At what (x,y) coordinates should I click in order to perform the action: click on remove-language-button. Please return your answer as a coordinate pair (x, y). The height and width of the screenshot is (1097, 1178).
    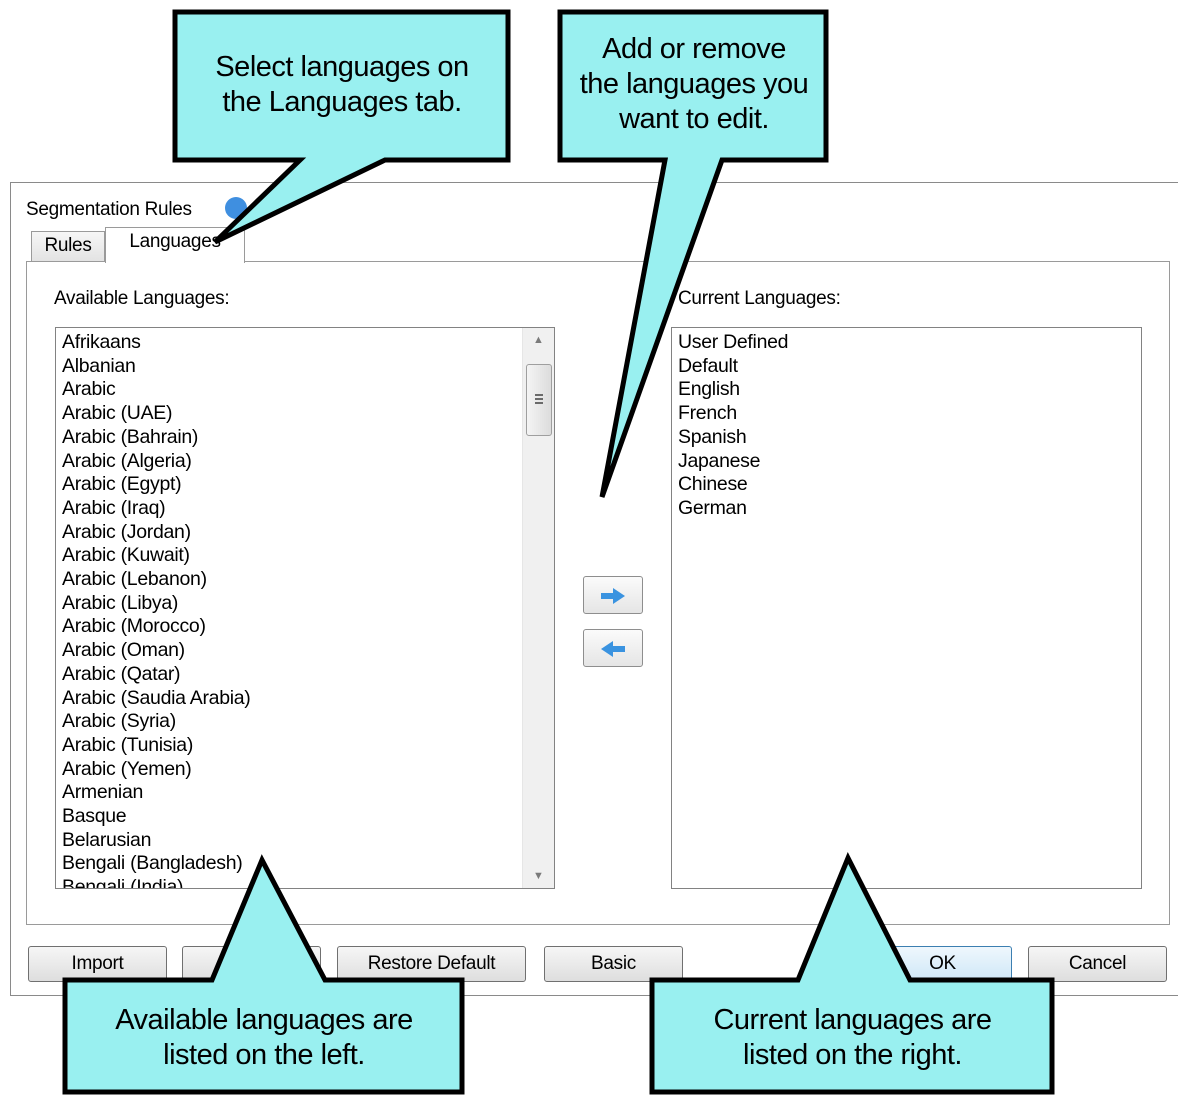
    Looking at the image, I should click on (613, 648).